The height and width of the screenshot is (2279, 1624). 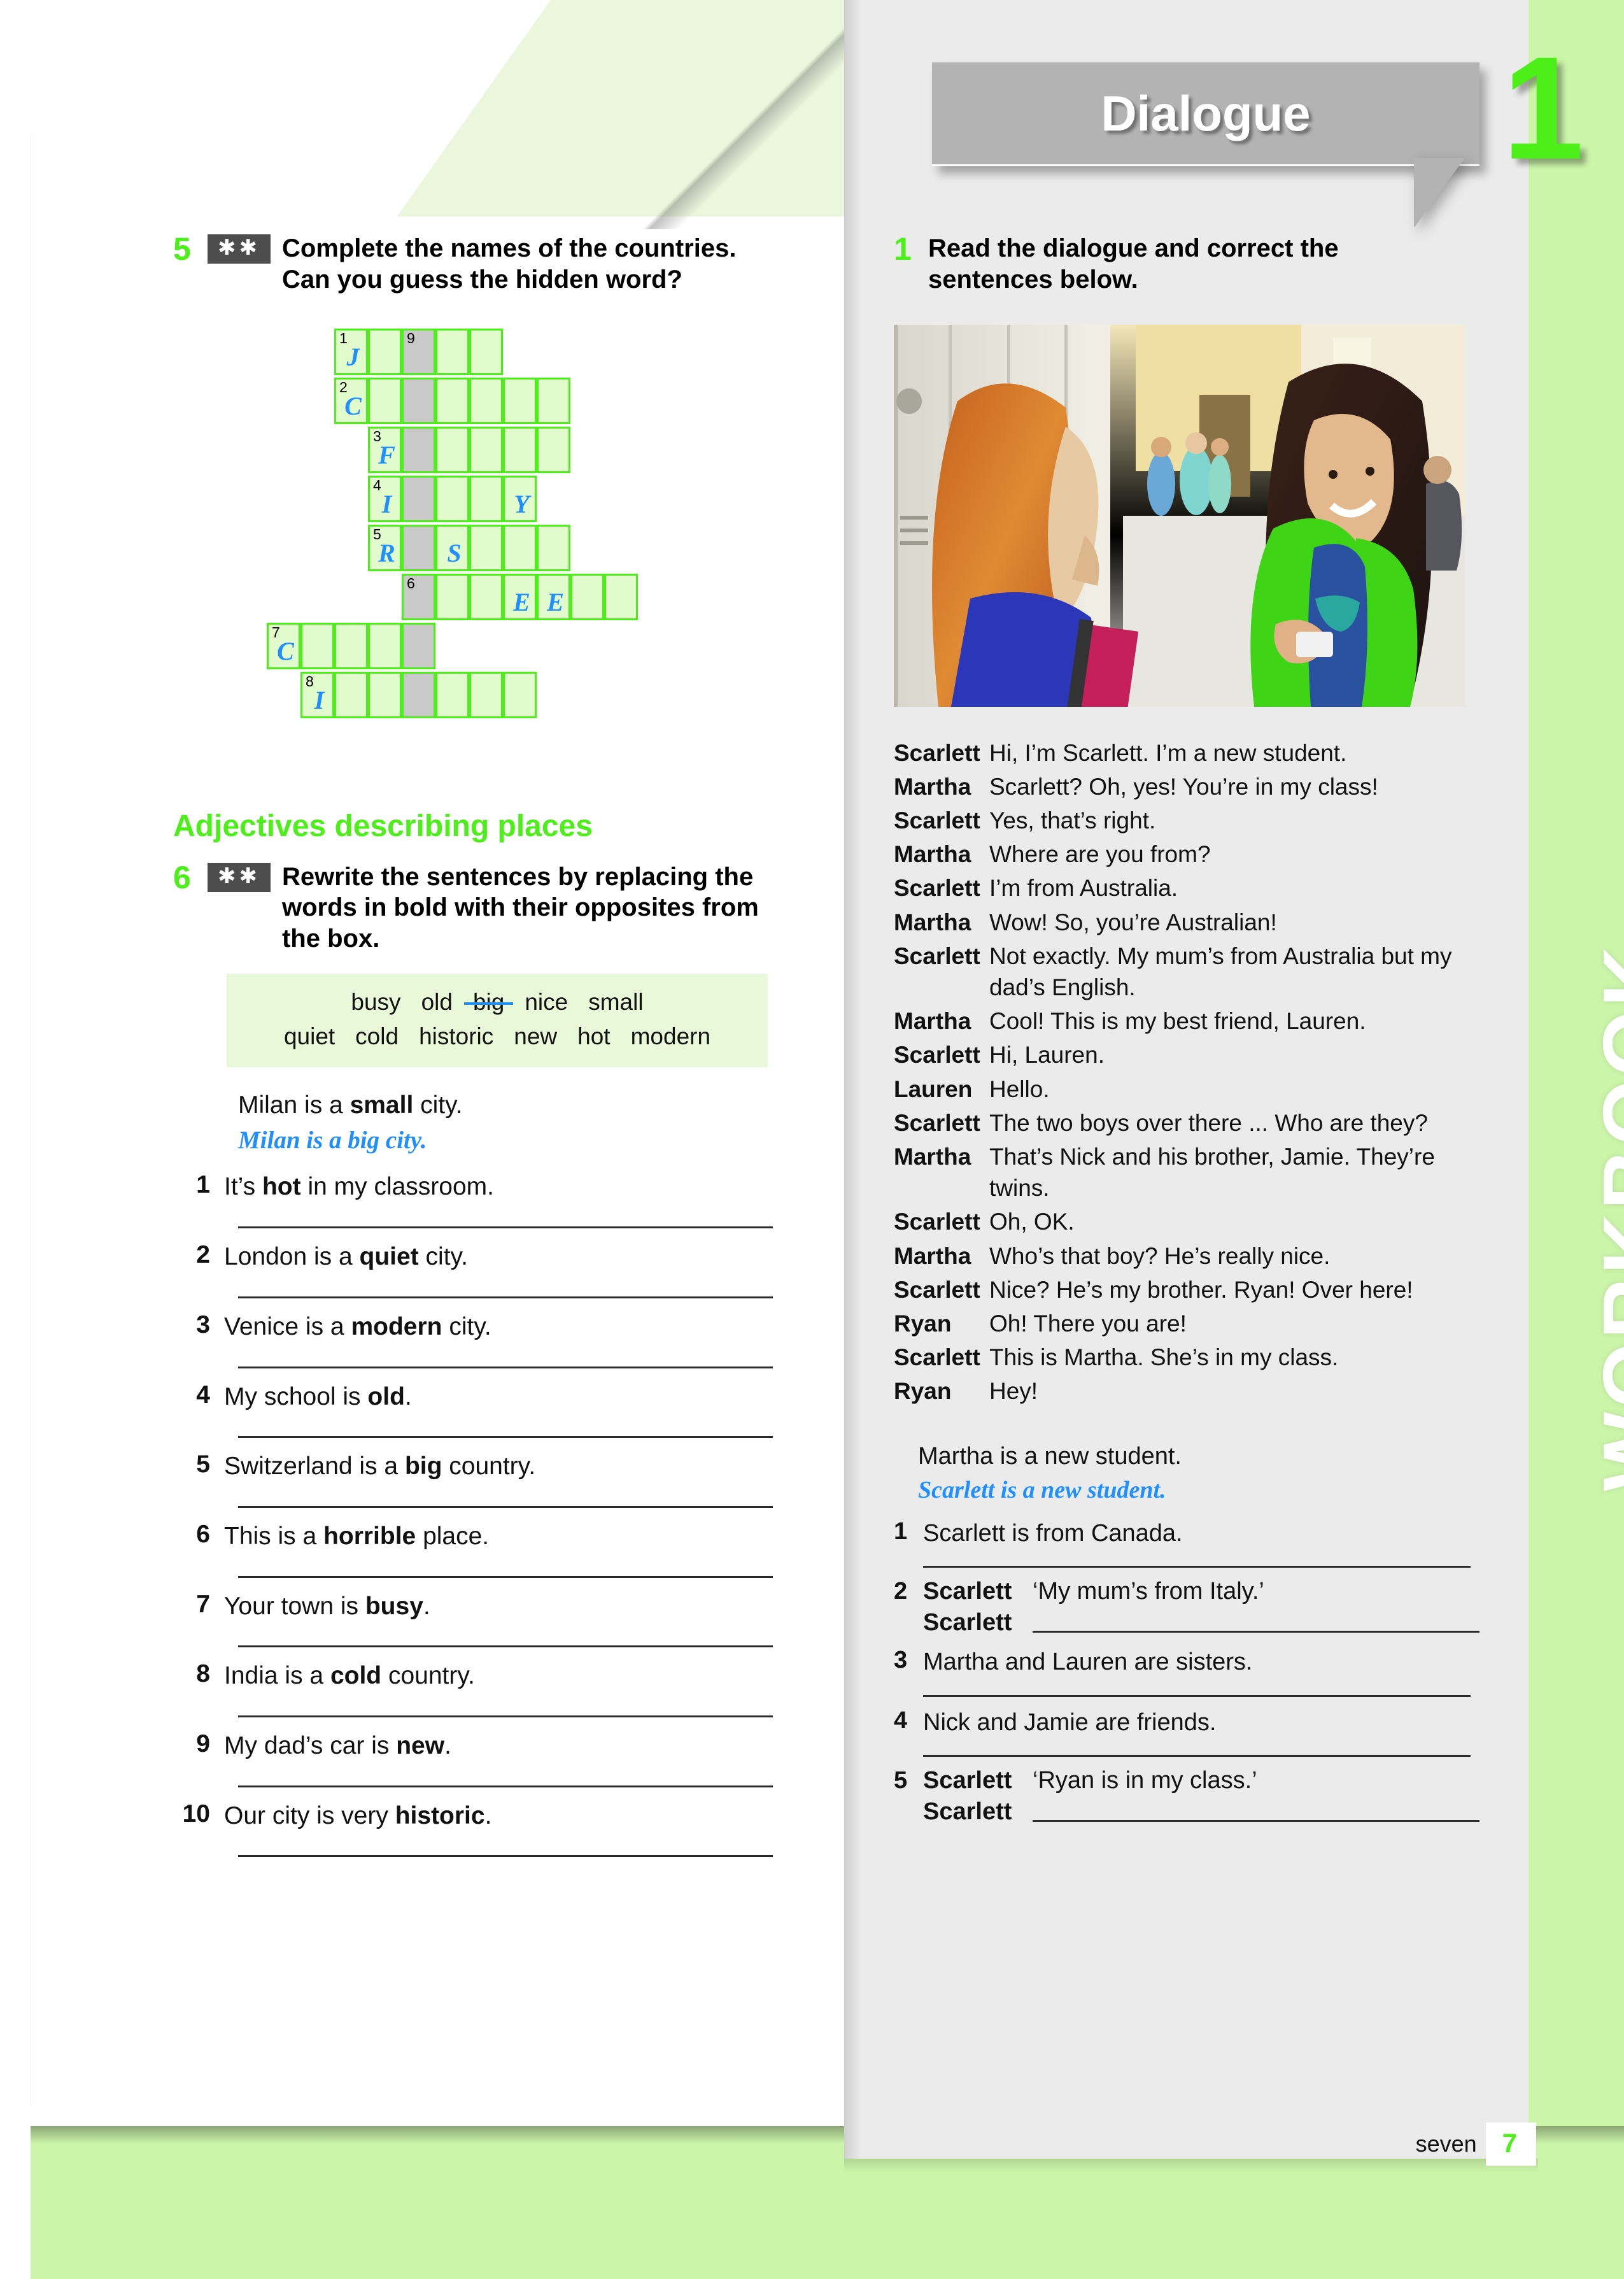 I want to click on item-bold-adjective: modern, so click(x=396, y=1326).